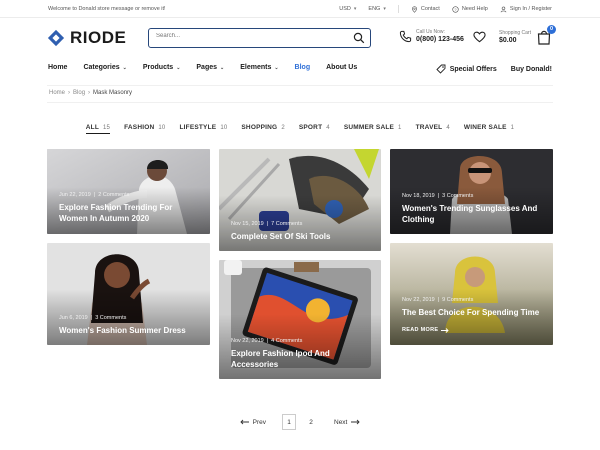  What do you see at coordinates (485, 127) in the screenshot?
I see `filter-label: WINER SALE` at bounding box center [485, 127].